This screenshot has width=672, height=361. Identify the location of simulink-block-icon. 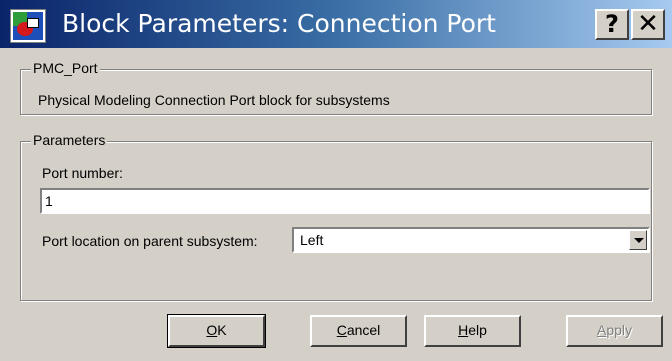
(28, 26).